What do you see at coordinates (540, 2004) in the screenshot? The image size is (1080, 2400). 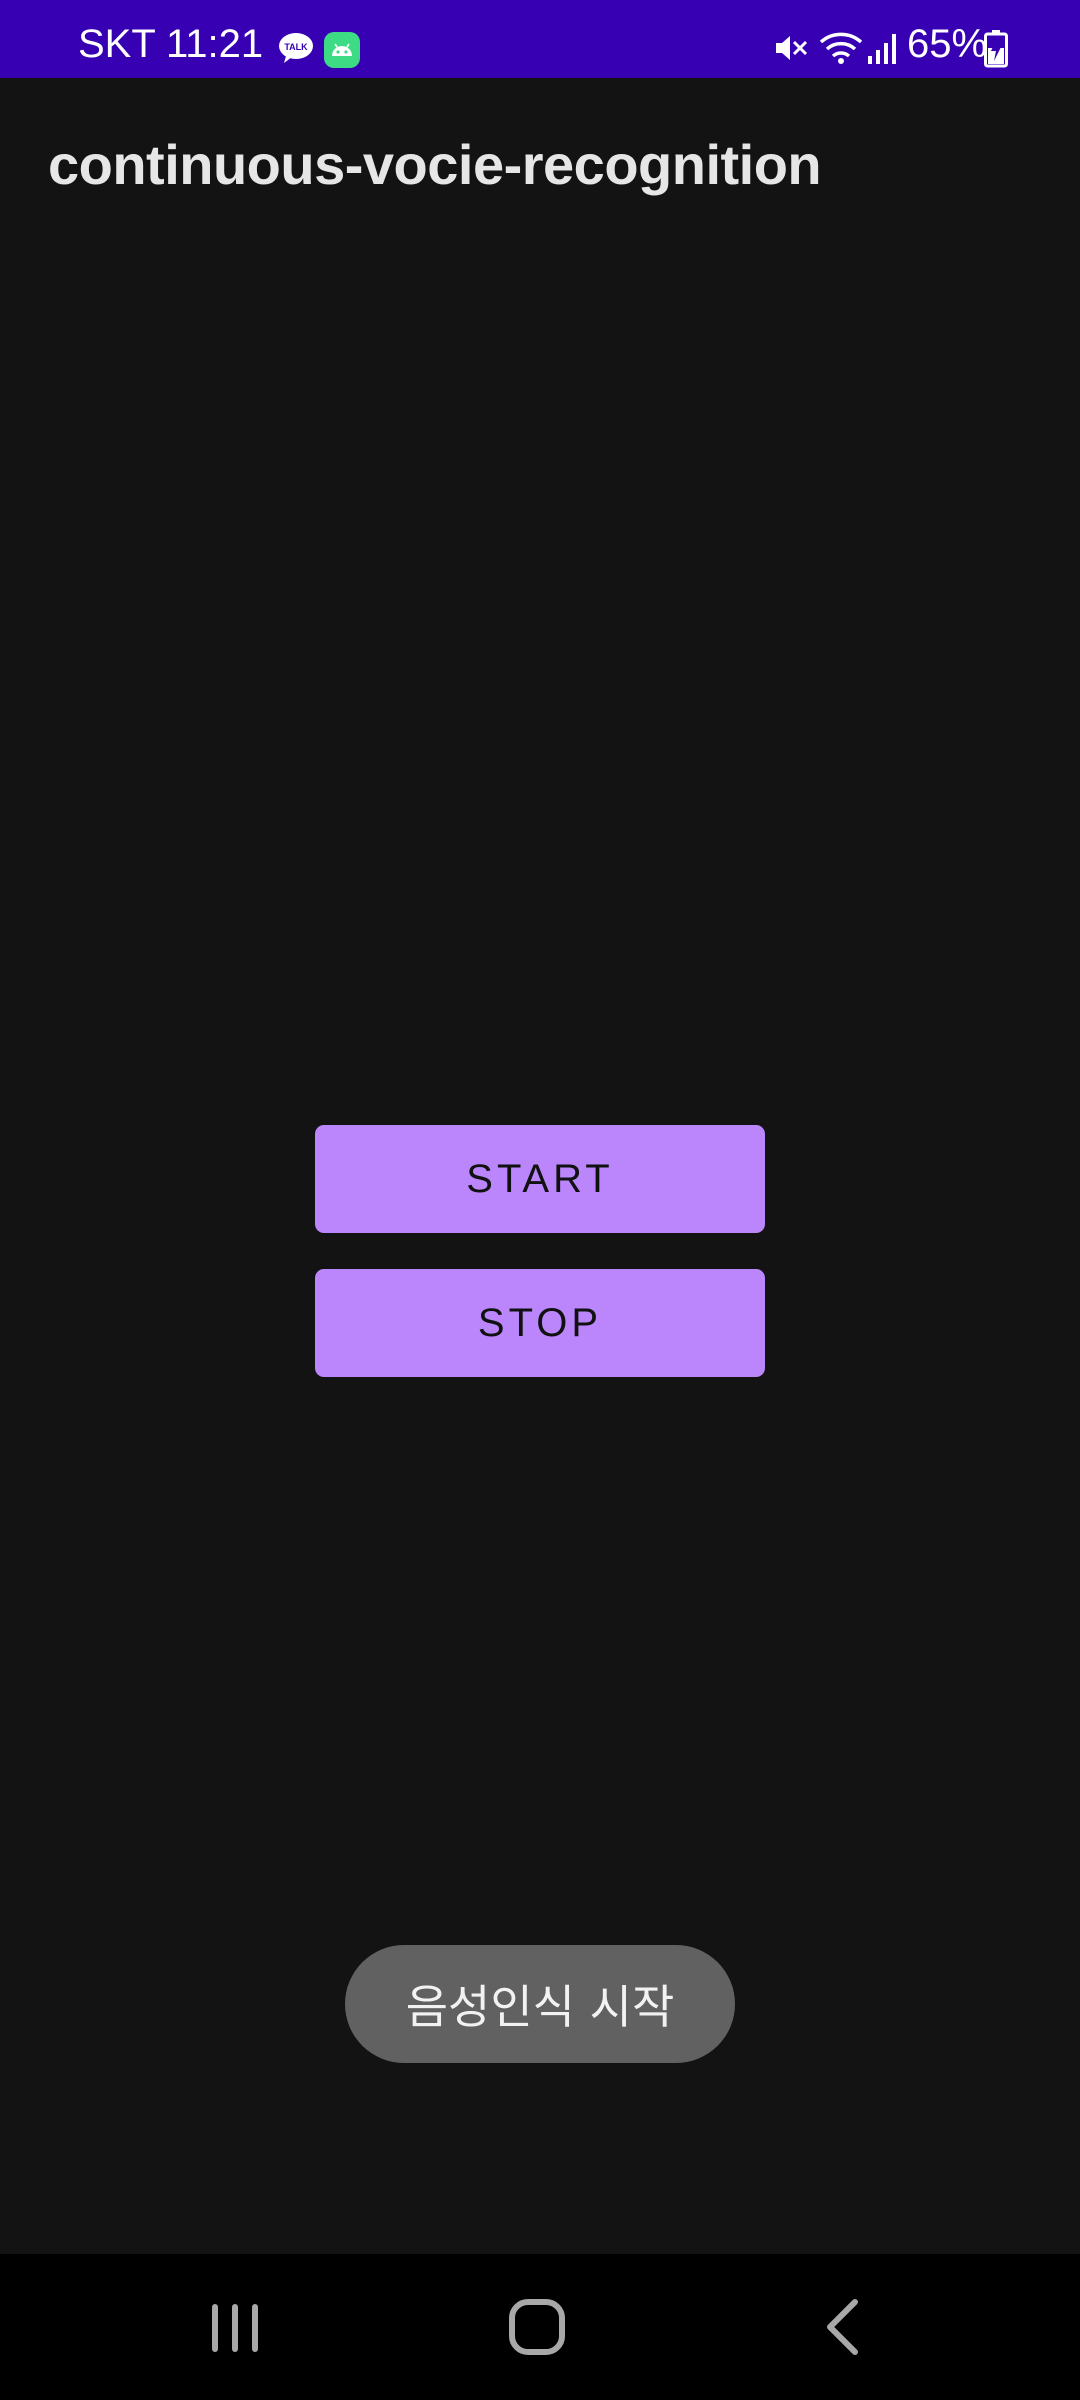 I see `toast-message: 음성인식 시작` at bounding box center [540, 2004].